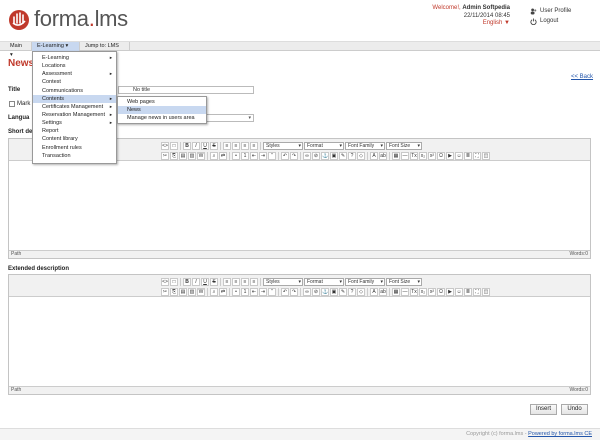 This screenshot has width=600, height=440. Describe the element at coordinates (423, 291) in the screenshot. I see `subscript-icon: x₂` at that location.